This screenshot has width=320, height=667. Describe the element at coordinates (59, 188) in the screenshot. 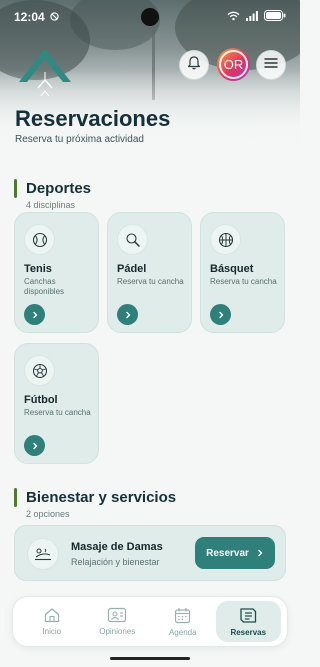

I see `section-title: Deportes` at that location.